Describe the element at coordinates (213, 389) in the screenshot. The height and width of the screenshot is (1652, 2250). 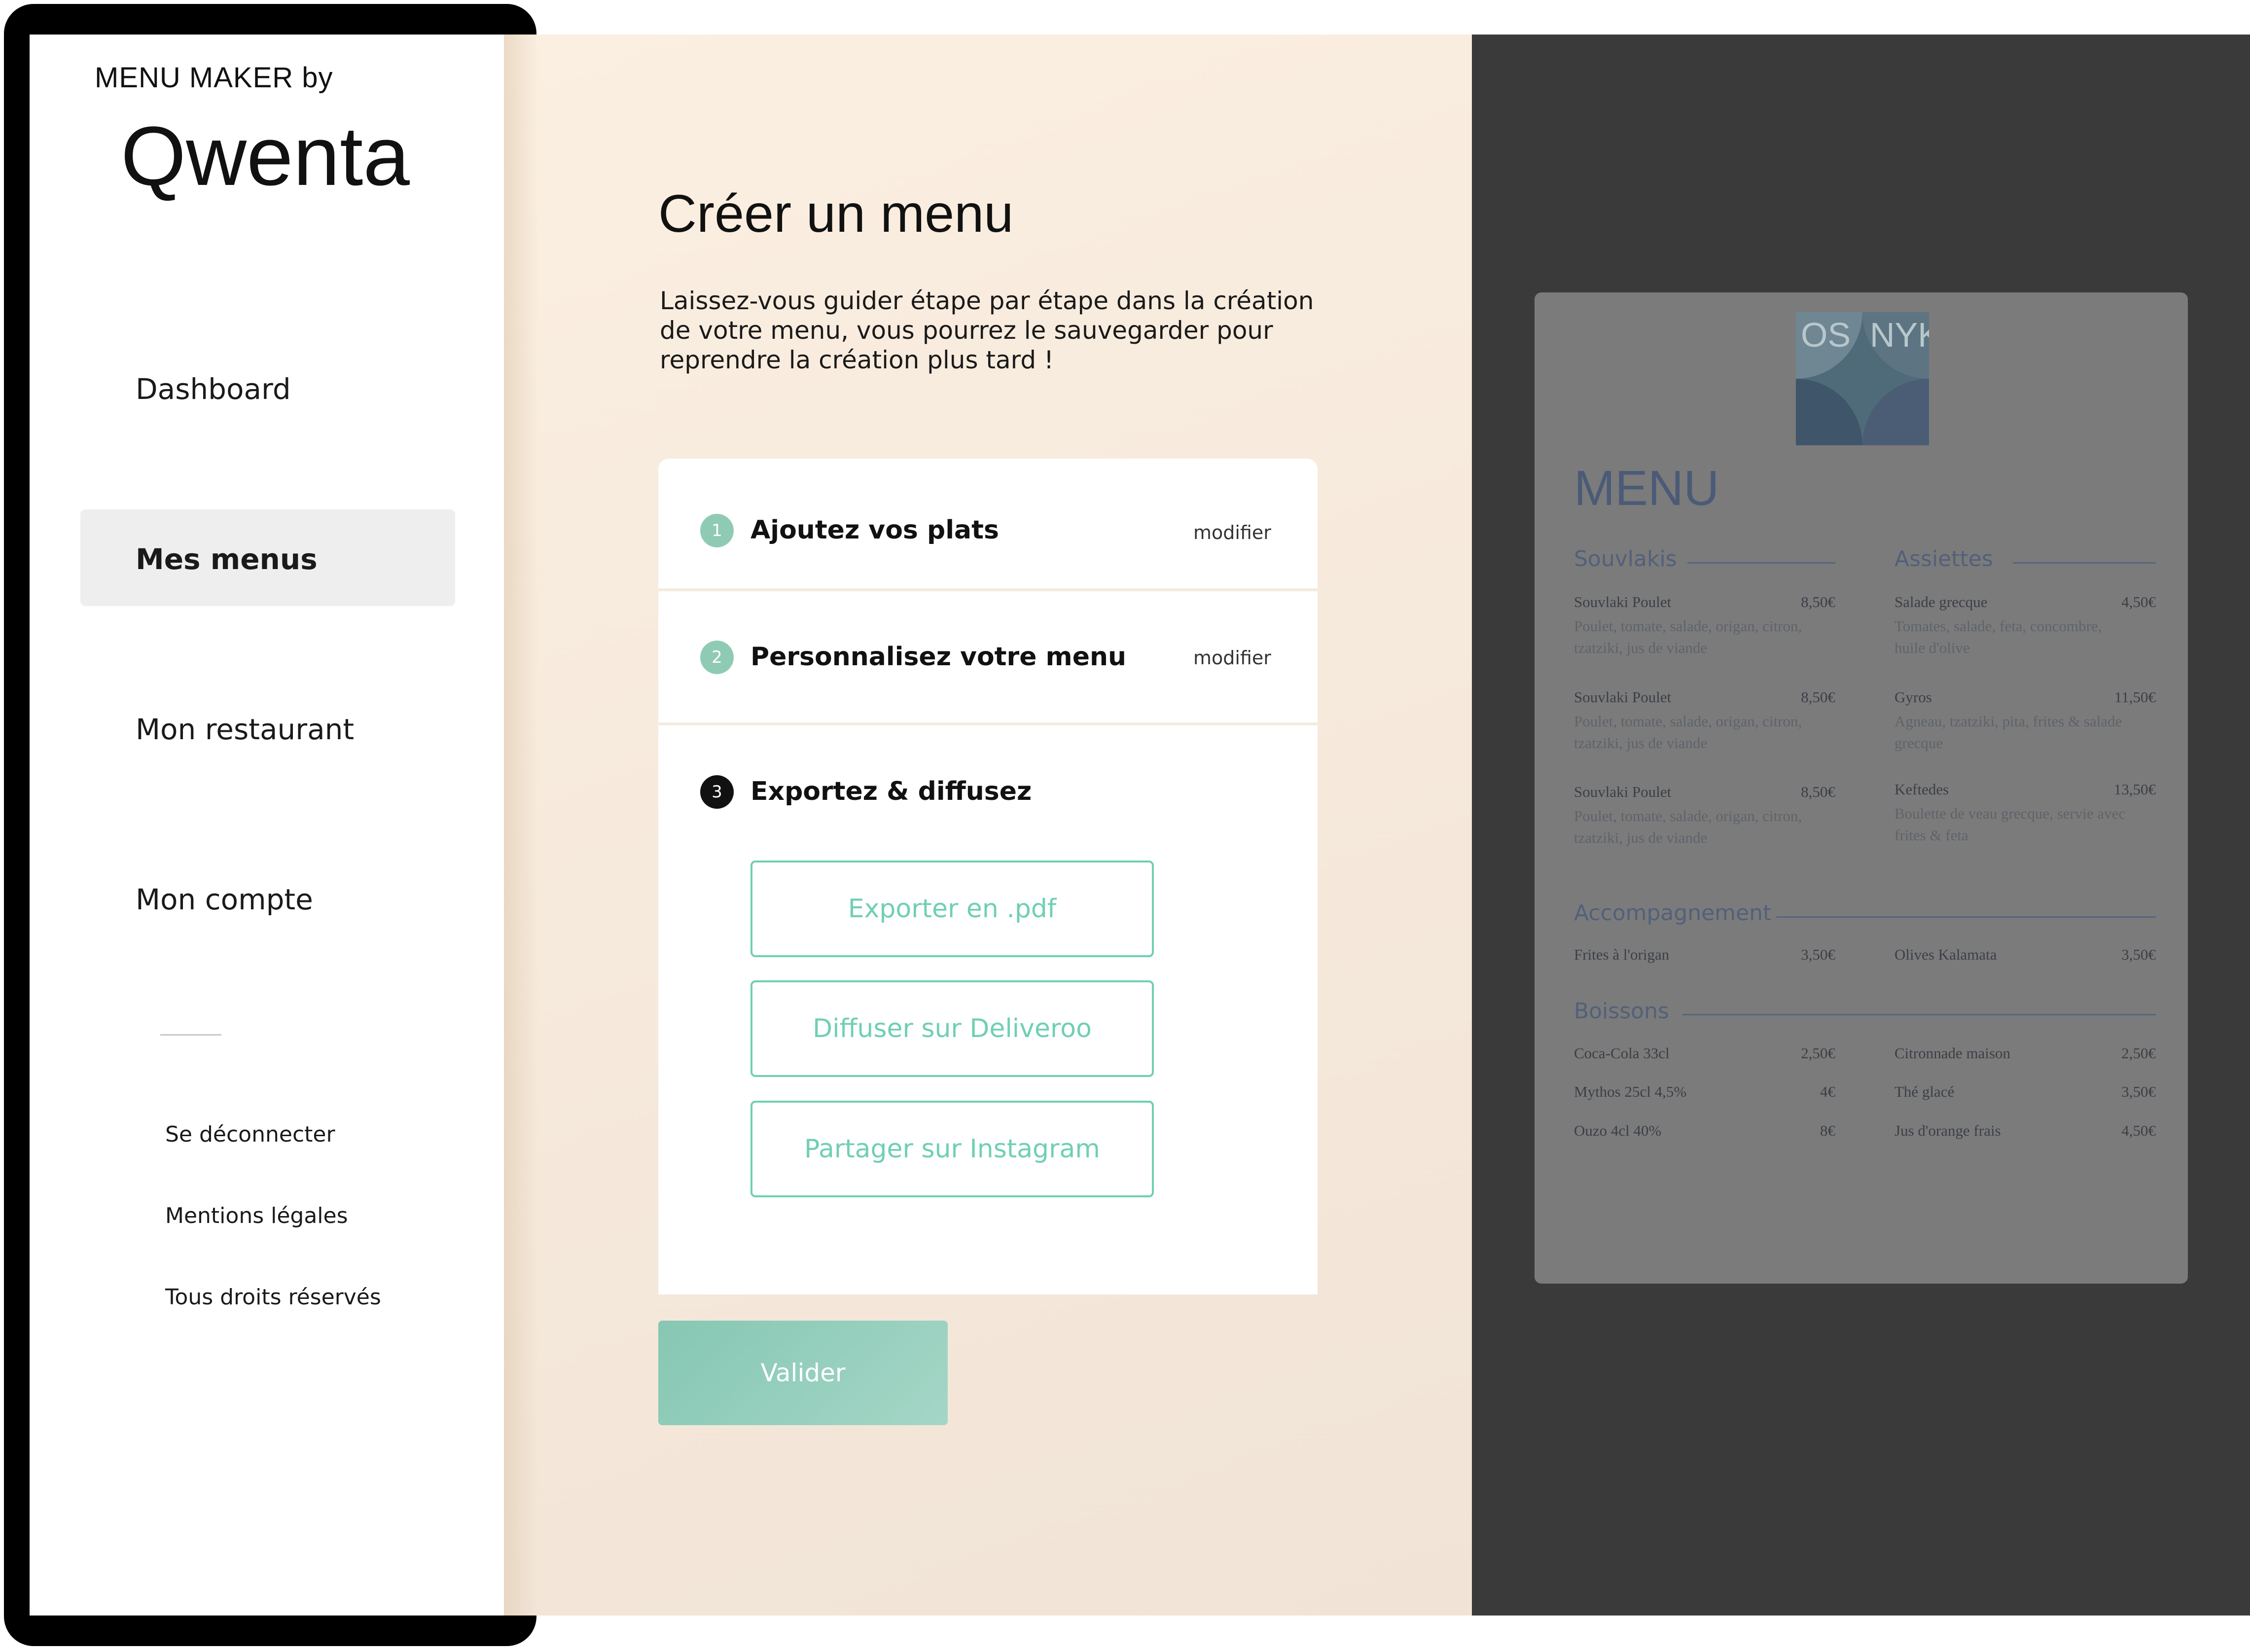
I see `nav-item-dashboard: Dashboard` at that location.